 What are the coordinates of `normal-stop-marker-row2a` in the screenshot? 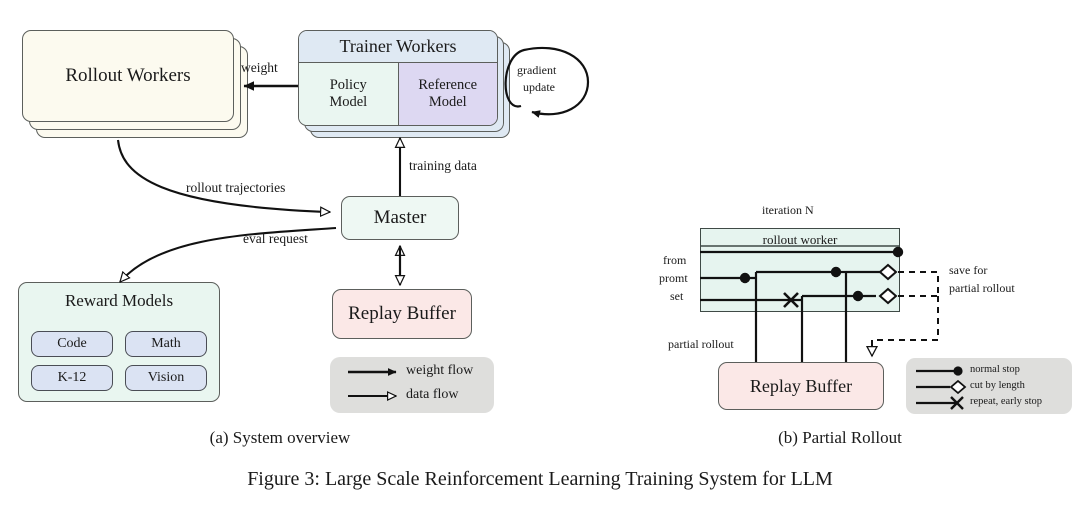 It's located at (745, 278).